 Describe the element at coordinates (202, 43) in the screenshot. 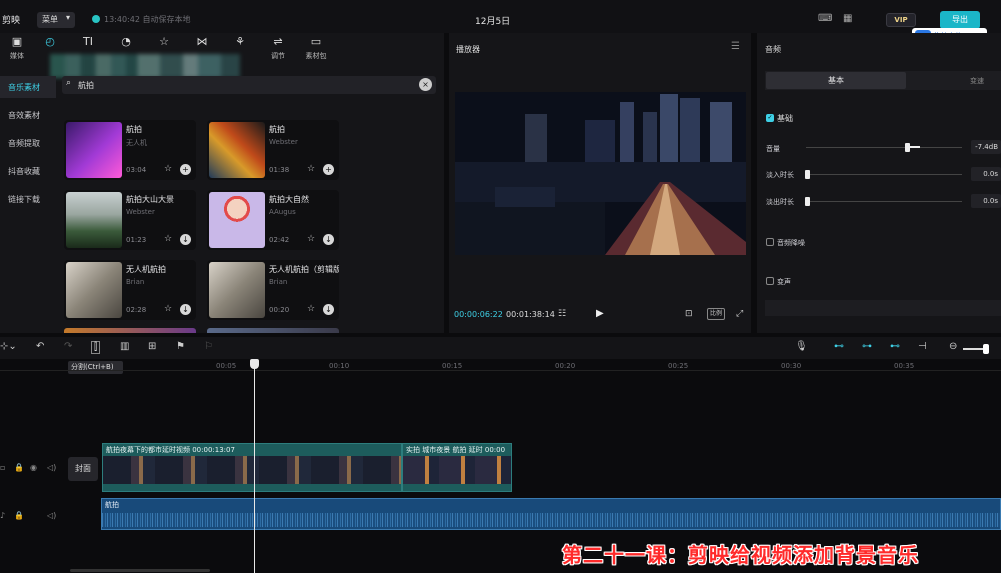

I see `tool-transition: ⋈` at that location.